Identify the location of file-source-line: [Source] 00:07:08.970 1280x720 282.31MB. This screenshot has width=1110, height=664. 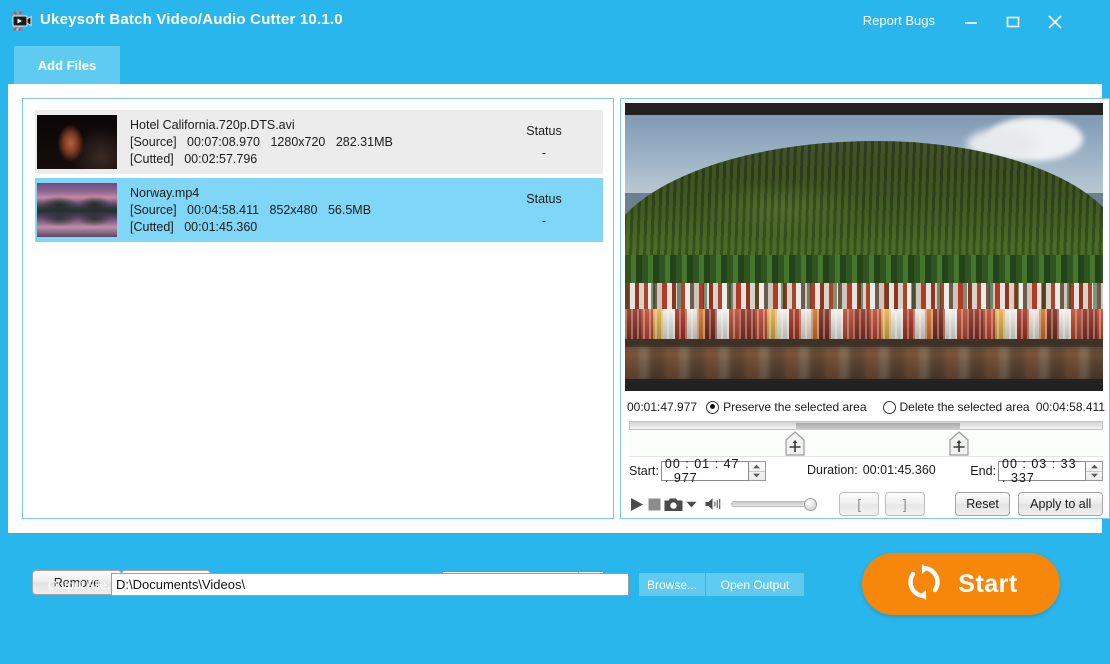
(307, 142).